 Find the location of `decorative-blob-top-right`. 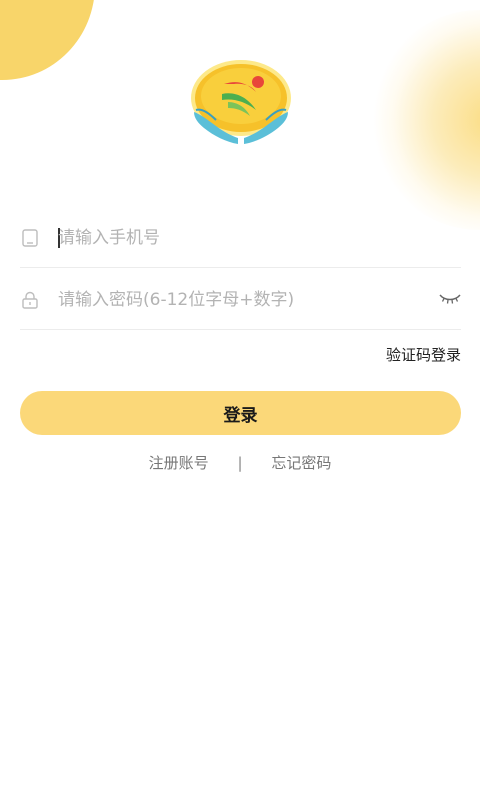

decorative-blob-top-right is located at coordinates (425, 120).